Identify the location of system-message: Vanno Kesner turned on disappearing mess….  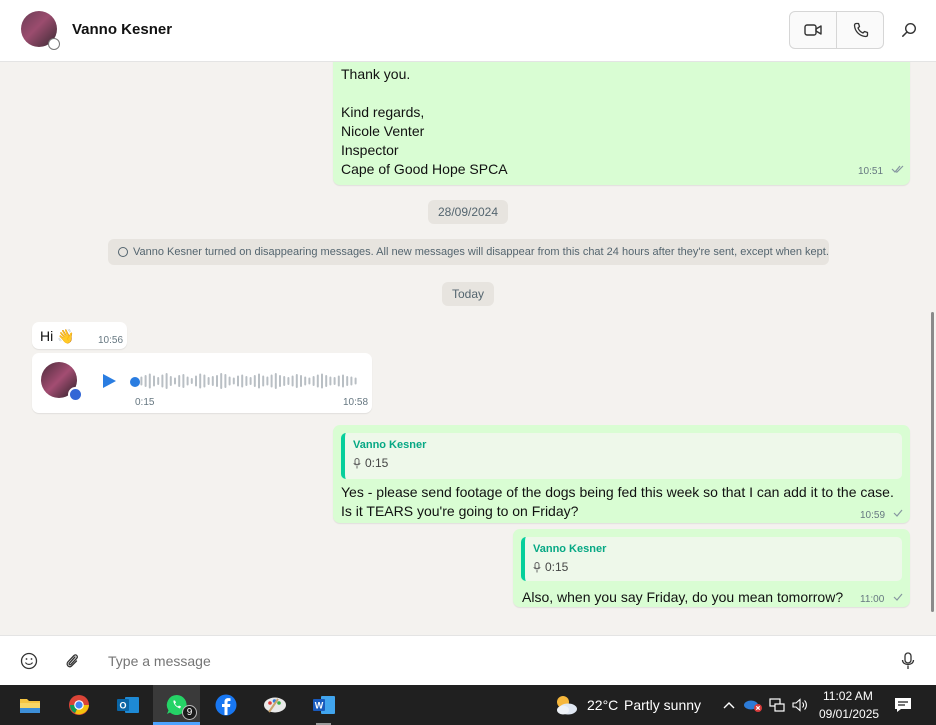
(468, 252).